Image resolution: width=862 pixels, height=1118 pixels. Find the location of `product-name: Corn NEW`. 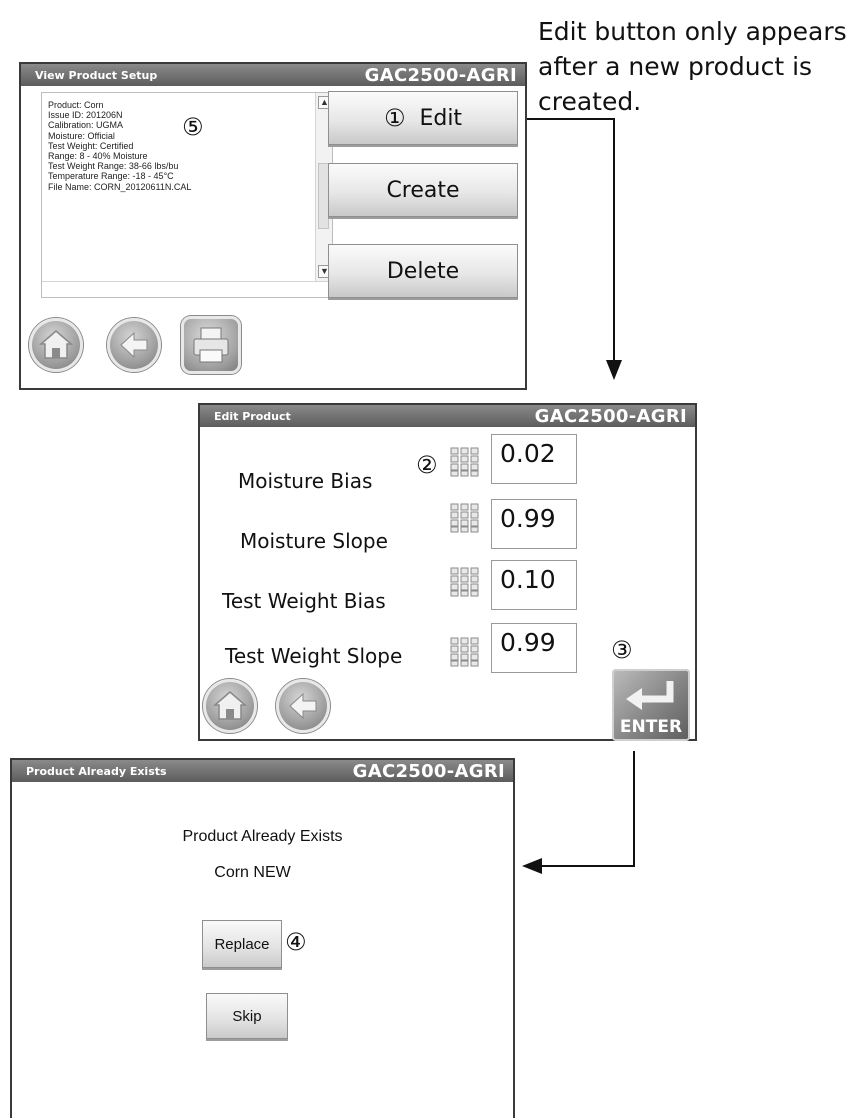

product-name: Corn NEW is located at coordinates (252, 872).